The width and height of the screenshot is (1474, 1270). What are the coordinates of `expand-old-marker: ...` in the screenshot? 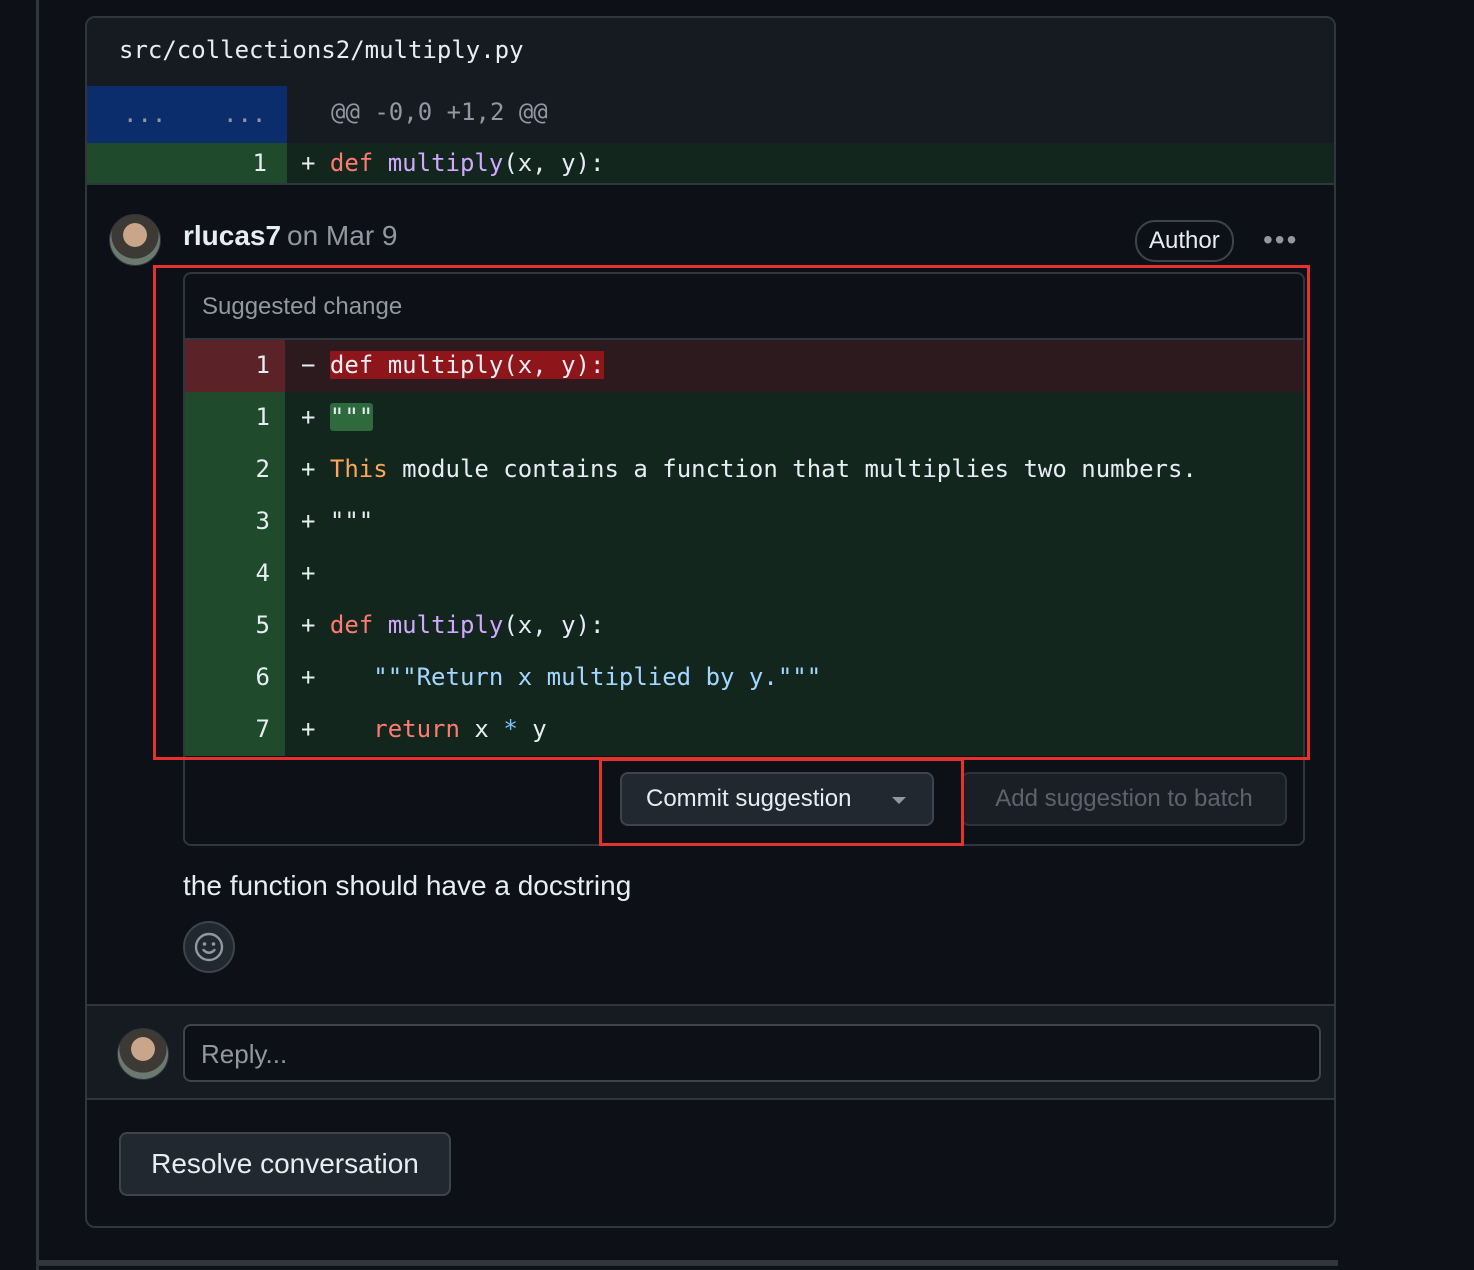 It's located at (144, 114).